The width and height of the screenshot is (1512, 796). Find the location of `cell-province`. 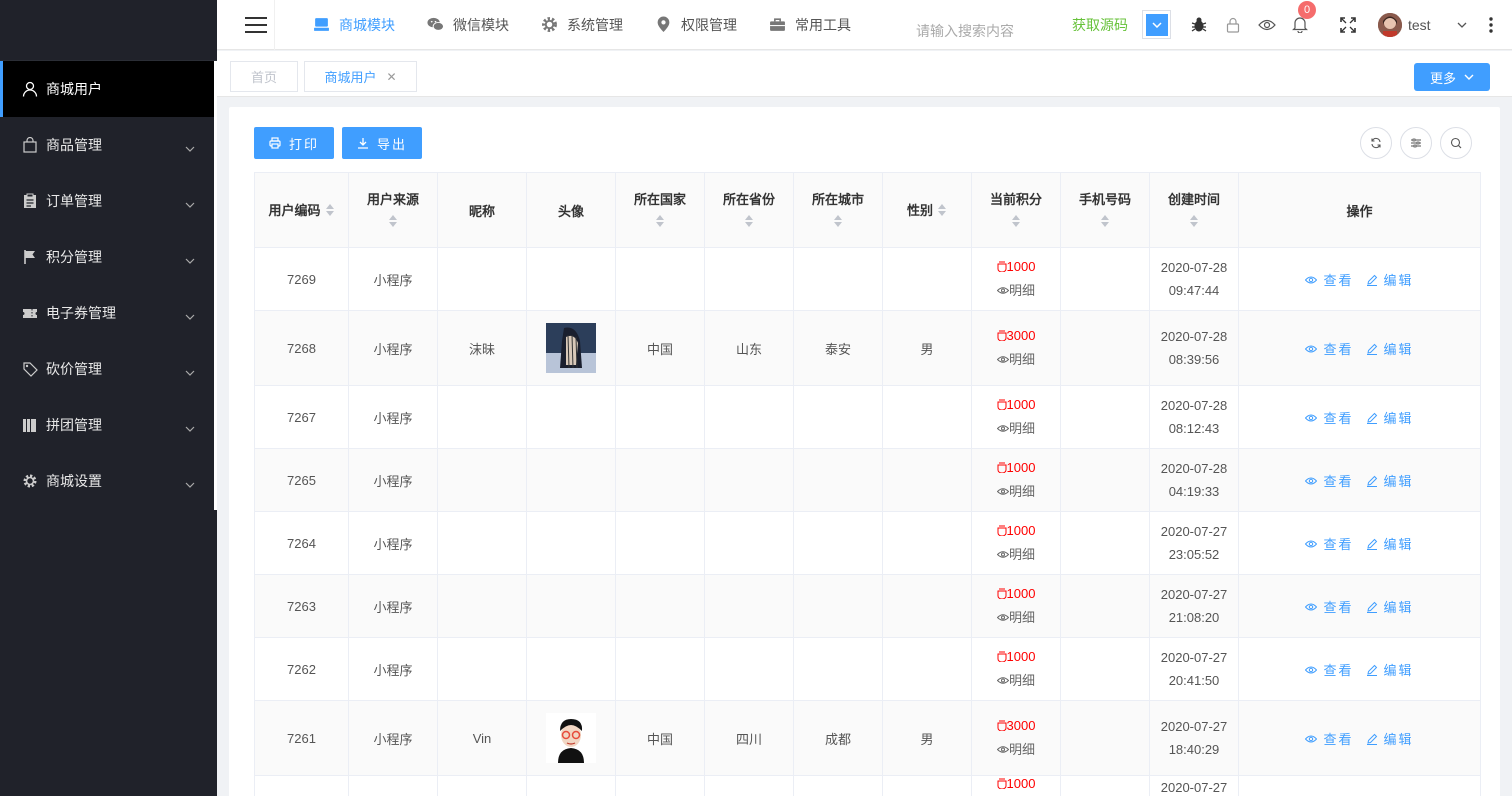

cell-province is located at coordinates (749, 480).